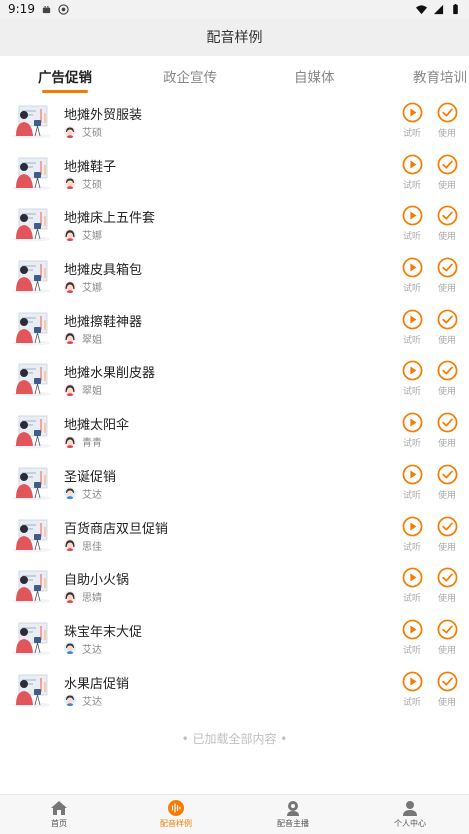  Describe the element at coordinates (21, 9) in the screenshot. I see `status-time: 9:19` at that location.